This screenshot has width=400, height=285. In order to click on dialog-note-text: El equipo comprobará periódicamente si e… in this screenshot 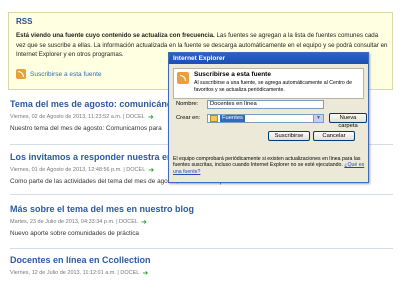, I will do `click(267, 162)`.